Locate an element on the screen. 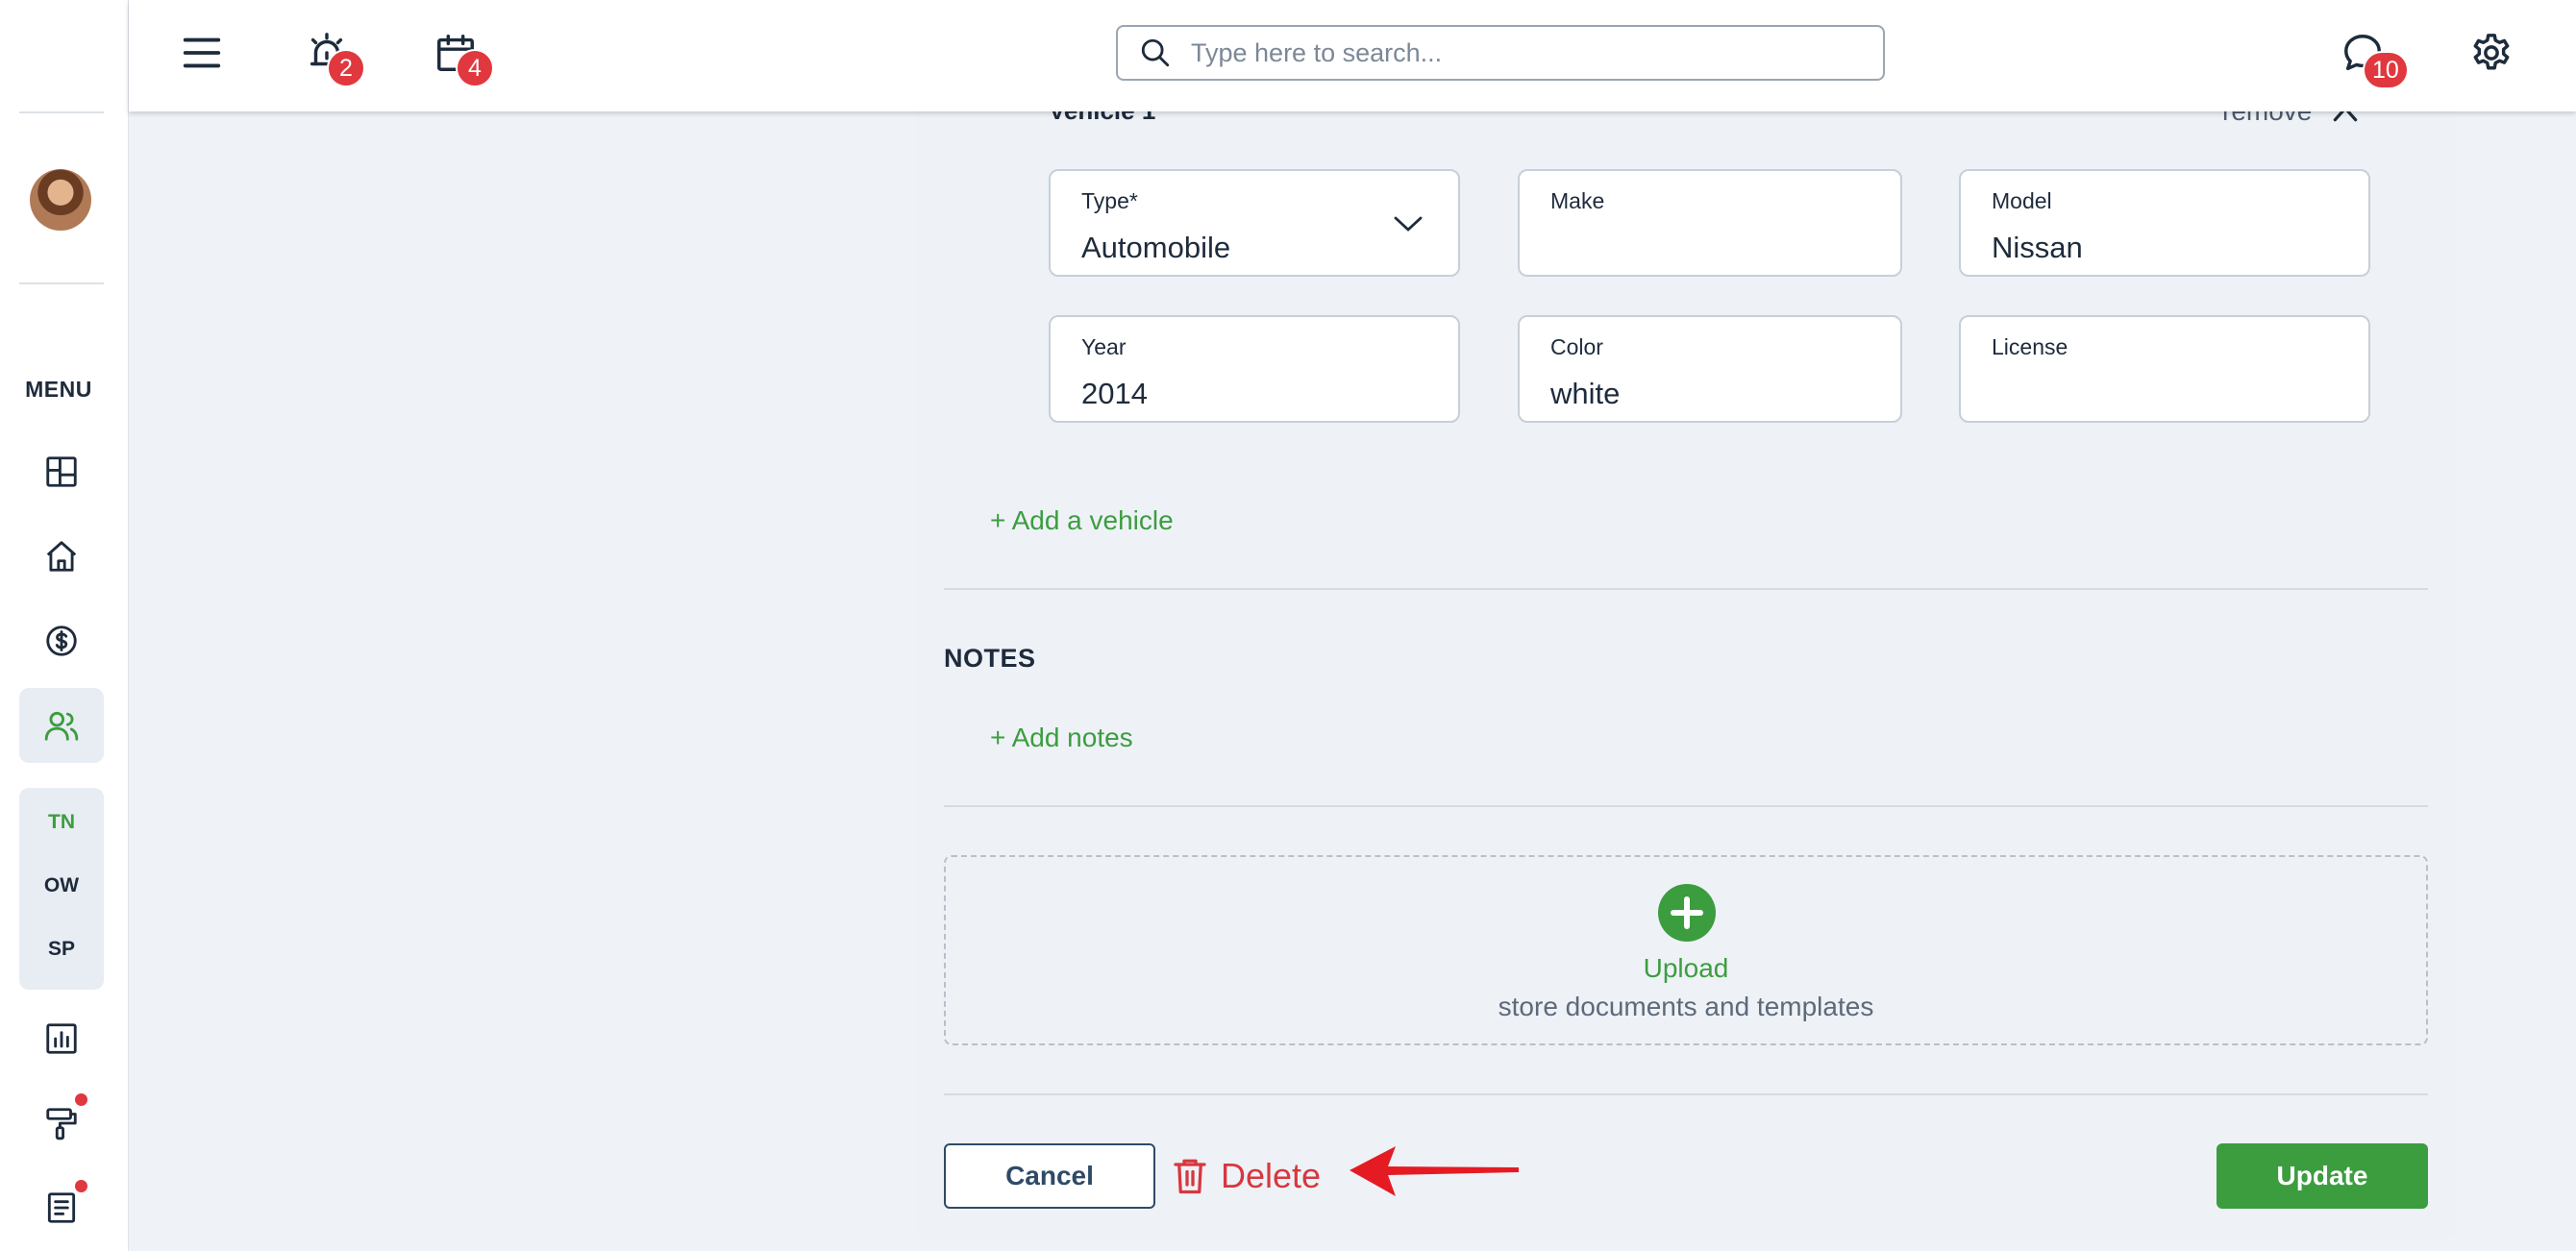 Image resolution: width=2576 pixels, height=1251 pixels. add-notes-link: + Add notes is located at coordinates (1061, 738).